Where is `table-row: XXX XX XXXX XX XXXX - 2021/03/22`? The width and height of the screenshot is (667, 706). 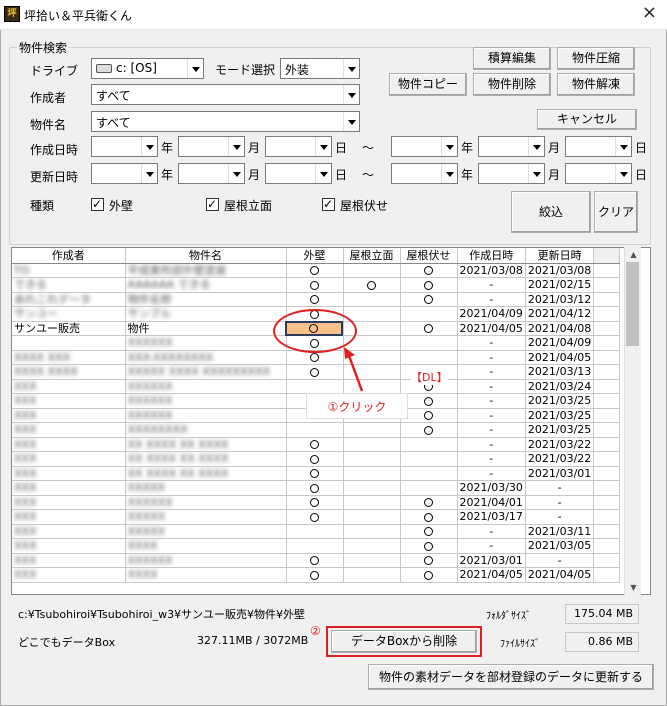
table-row: XXX XX XXXX XX XXXX - 2021/03/22 is located at coordinates (316, 444).